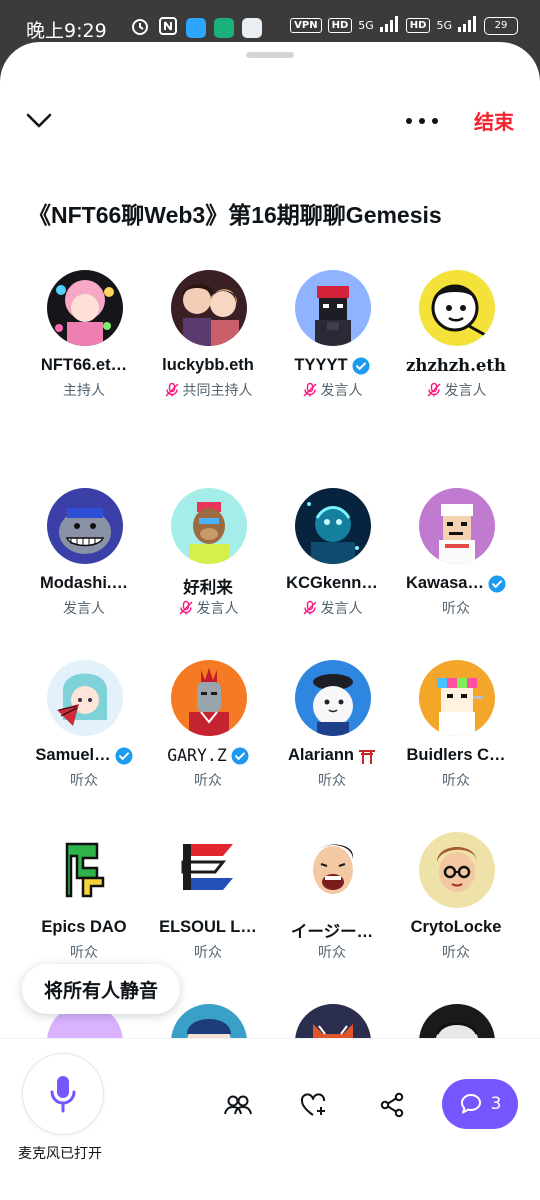 The height and width of the screenshot is (1200, 540). Describe the element at coordinates (321, 755) in the screenshot. I see `participant-name: Alariann` at that location.